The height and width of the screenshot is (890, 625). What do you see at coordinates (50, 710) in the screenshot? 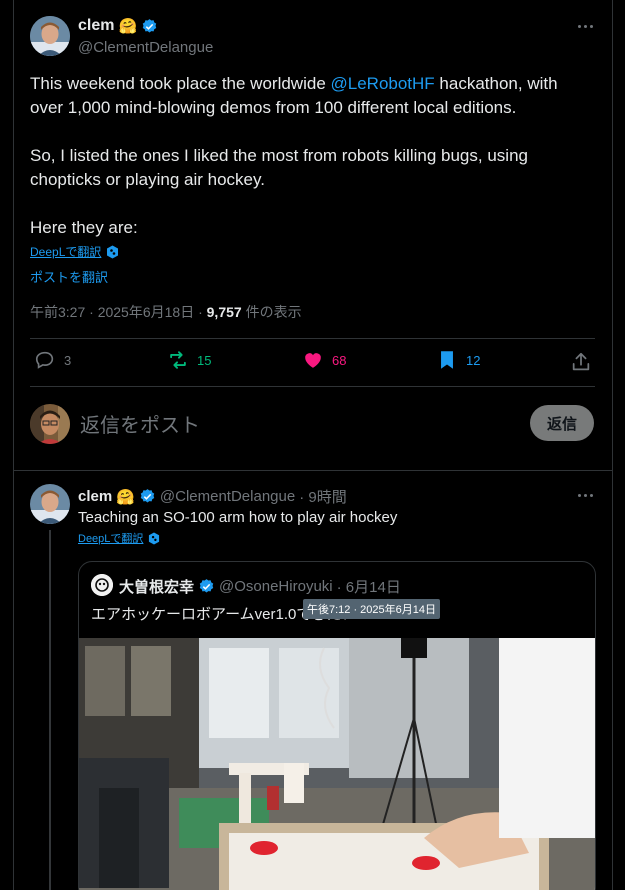
I see `thread-line` at bounding box center [50, 710].